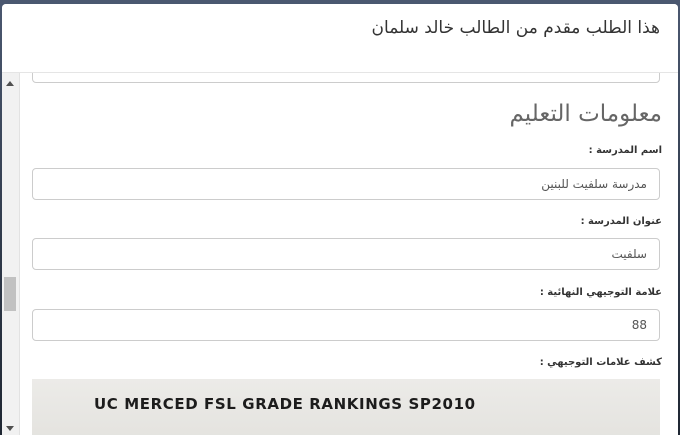  What do you see at coordinates (586, 114) in the screenshot?
I see `education-info-heading: معلومات التعليم` at bounding box center [586, 114].